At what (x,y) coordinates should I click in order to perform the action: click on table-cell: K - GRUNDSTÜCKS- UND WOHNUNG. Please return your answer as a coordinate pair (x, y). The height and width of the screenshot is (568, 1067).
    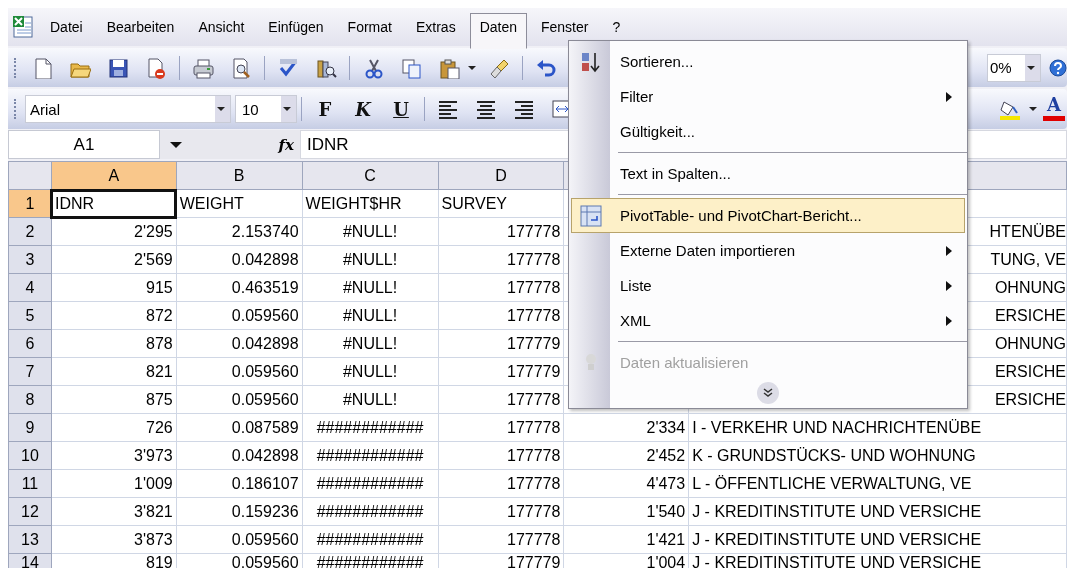
    Looking at the image, I should click on (877, 455).